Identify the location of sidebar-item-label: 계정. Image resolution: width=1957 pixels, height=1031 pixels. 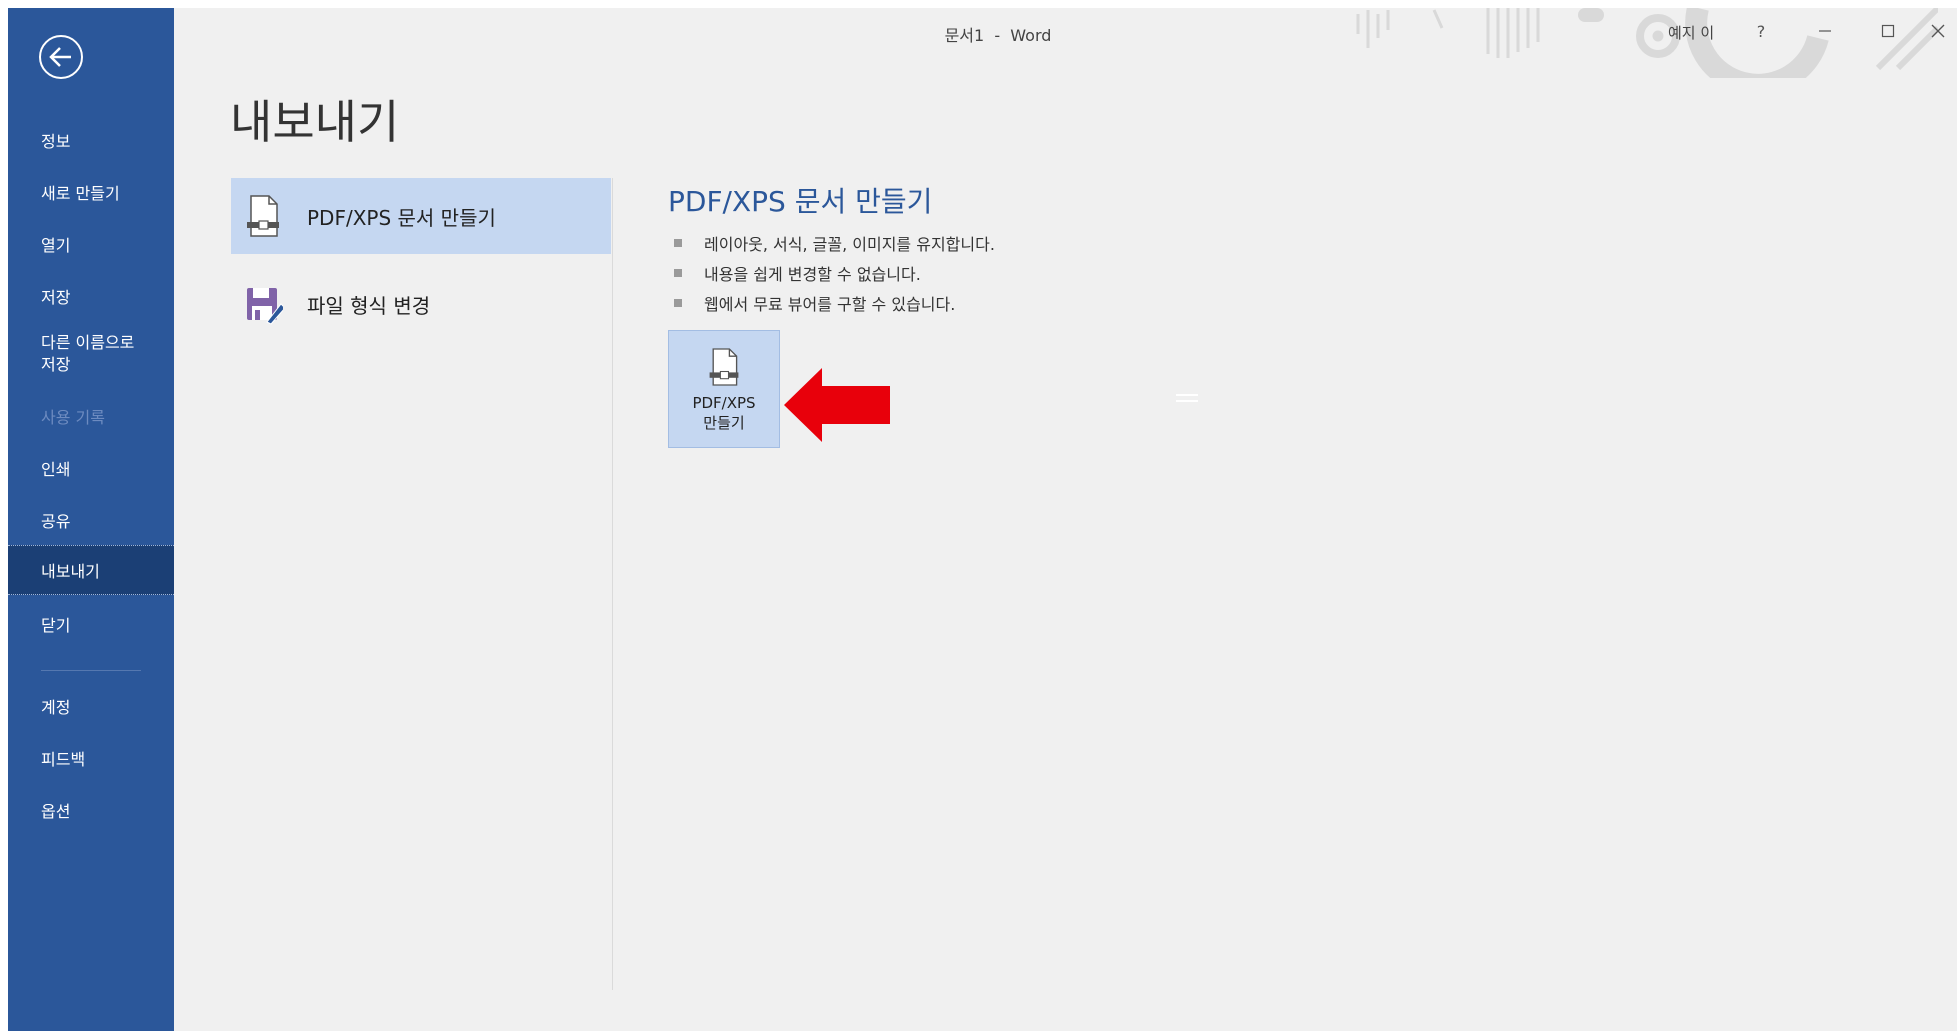
(56, 707).